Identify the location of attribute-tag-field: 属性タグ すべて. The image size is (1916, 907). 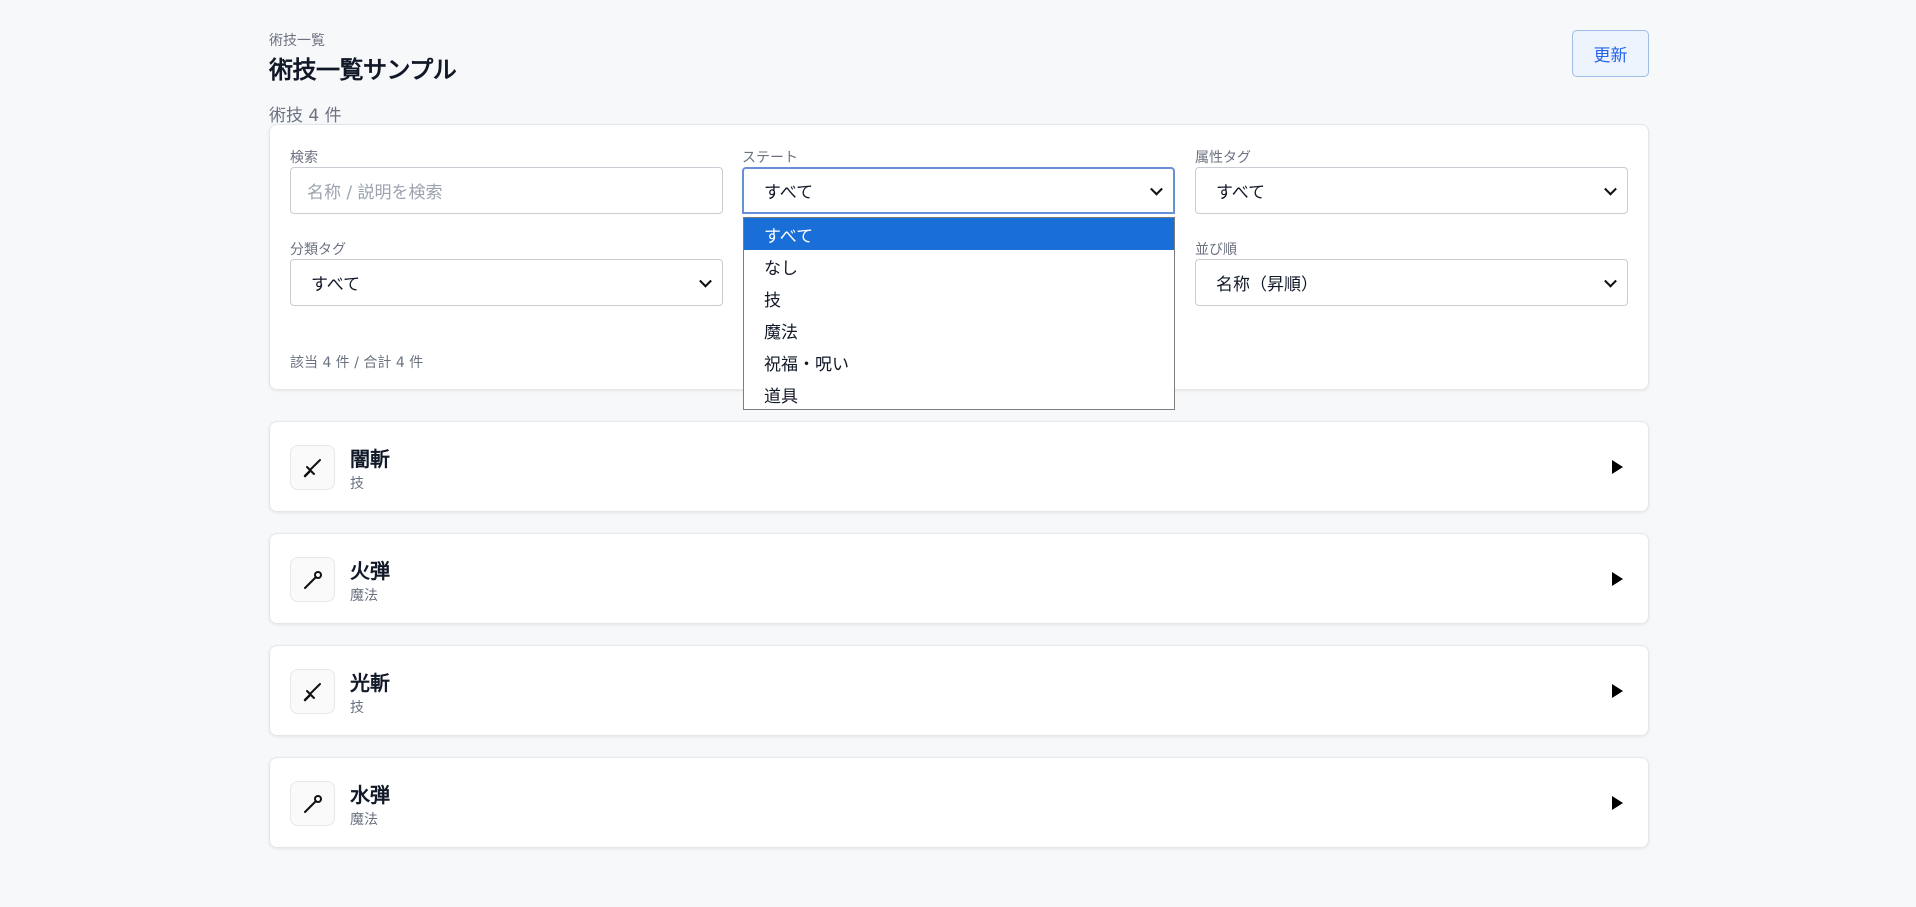
(1411, 180).